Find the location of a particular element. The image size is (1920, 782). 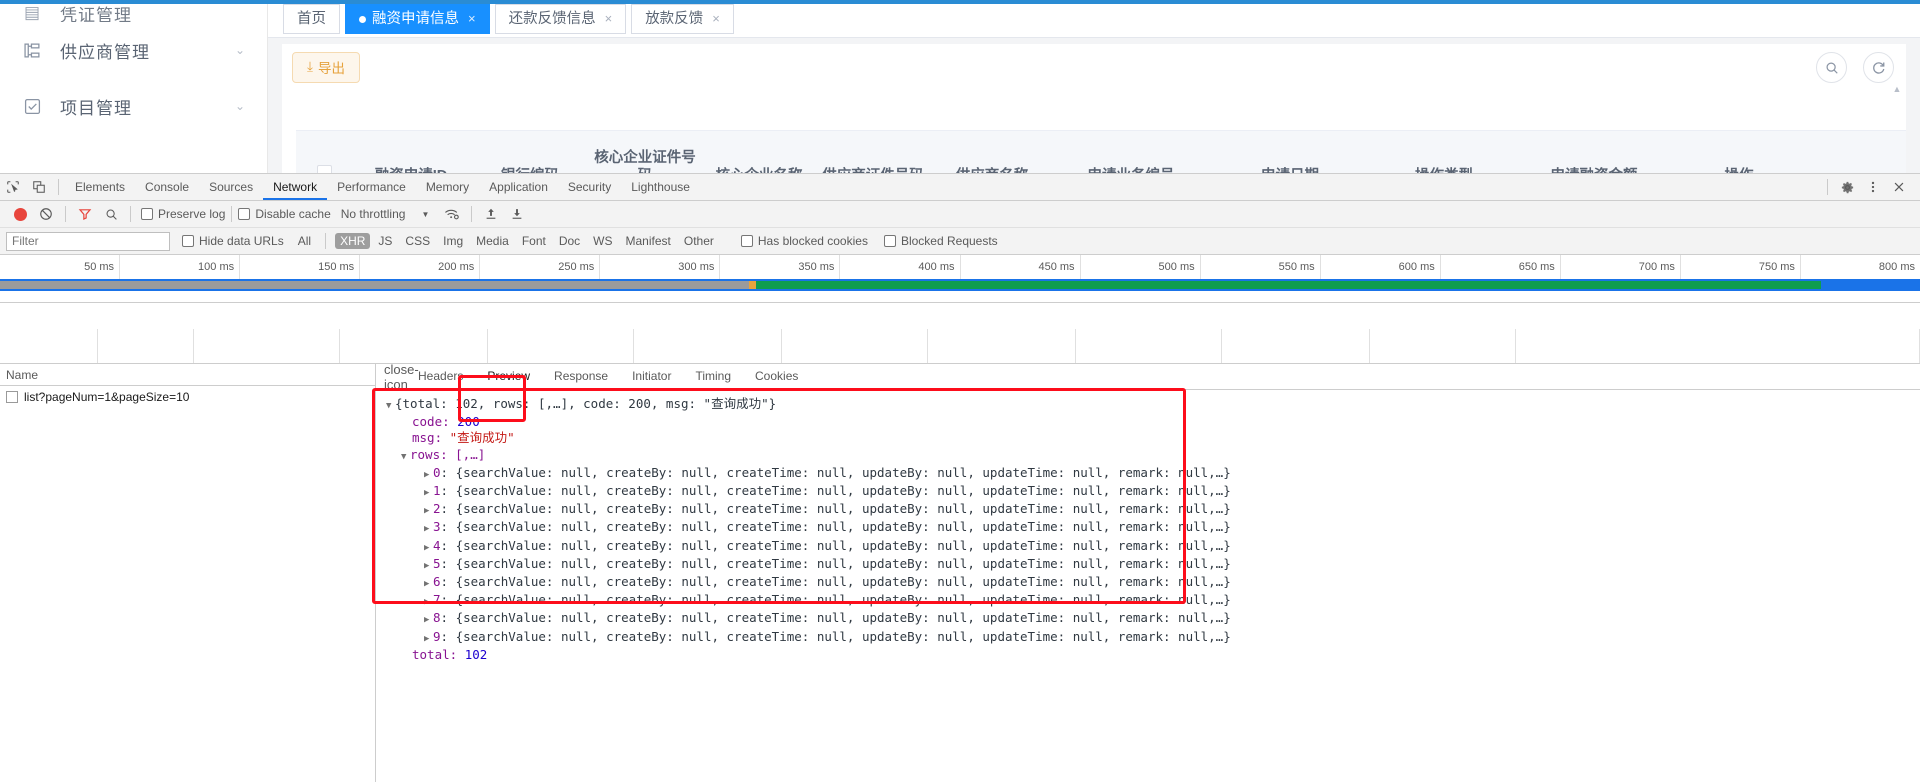

detail-tab-cookies: Cookies is located at coordinates (776, 377).